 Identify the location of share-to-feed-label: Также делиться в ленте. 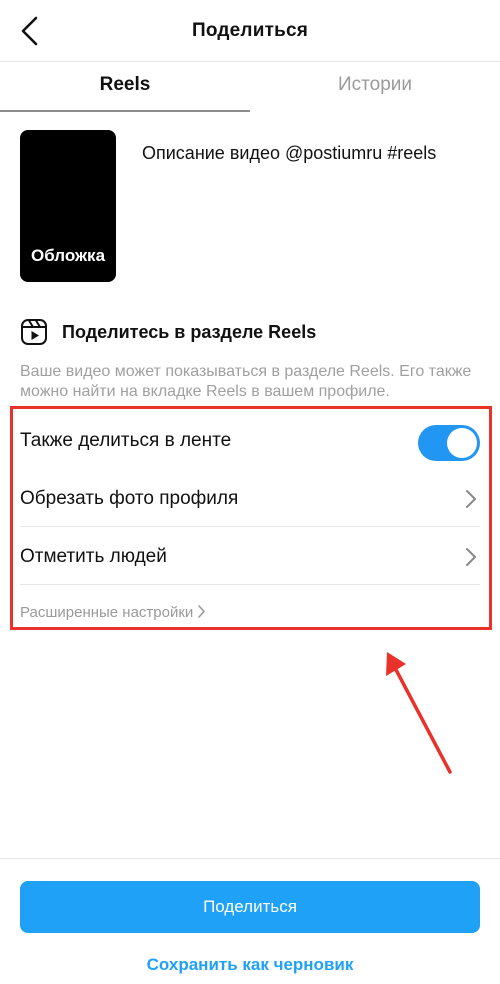
(126, 440).